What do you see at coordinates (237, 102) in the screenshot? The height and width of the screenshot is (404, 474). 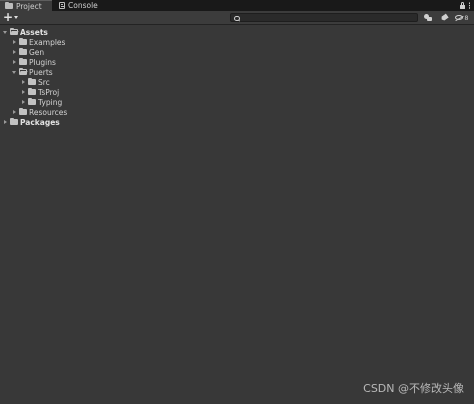 I see `tree-item-typing: Typing` at bounding box center [237, 102].